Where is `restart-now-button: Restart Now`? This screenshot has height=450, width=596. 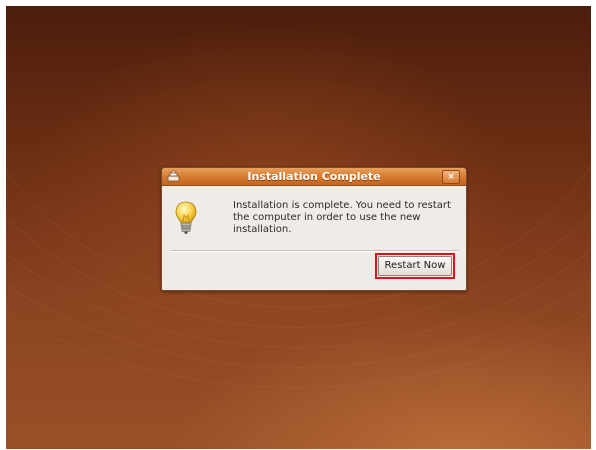
restart-now-button: Restart Now is located at coordinates (415, 266).